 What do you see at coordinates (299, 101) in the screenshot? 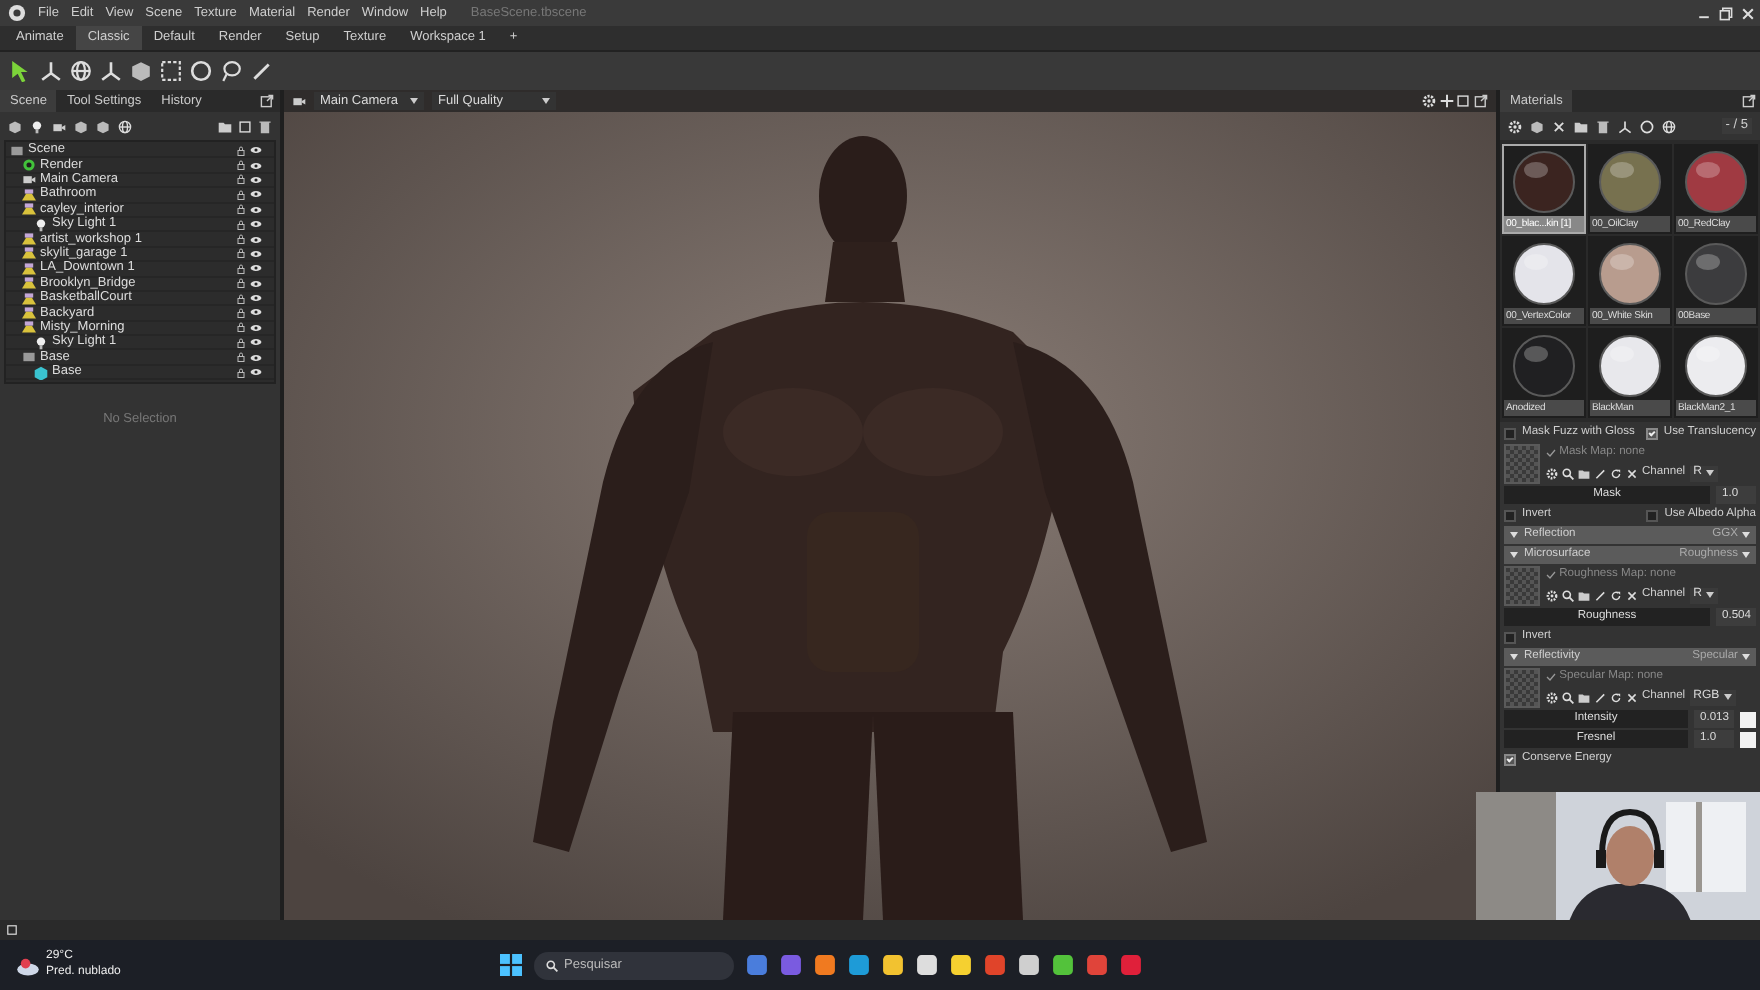
I see `camera-icon` at bounding box center [299, 101].